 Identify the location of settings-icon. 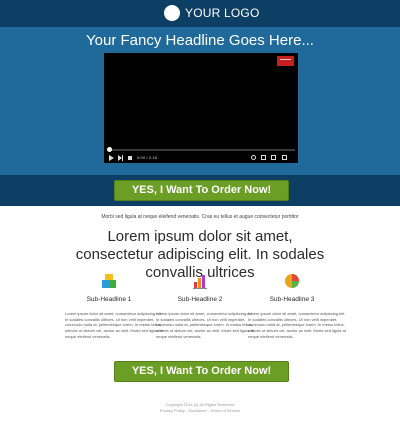
(253, 157).